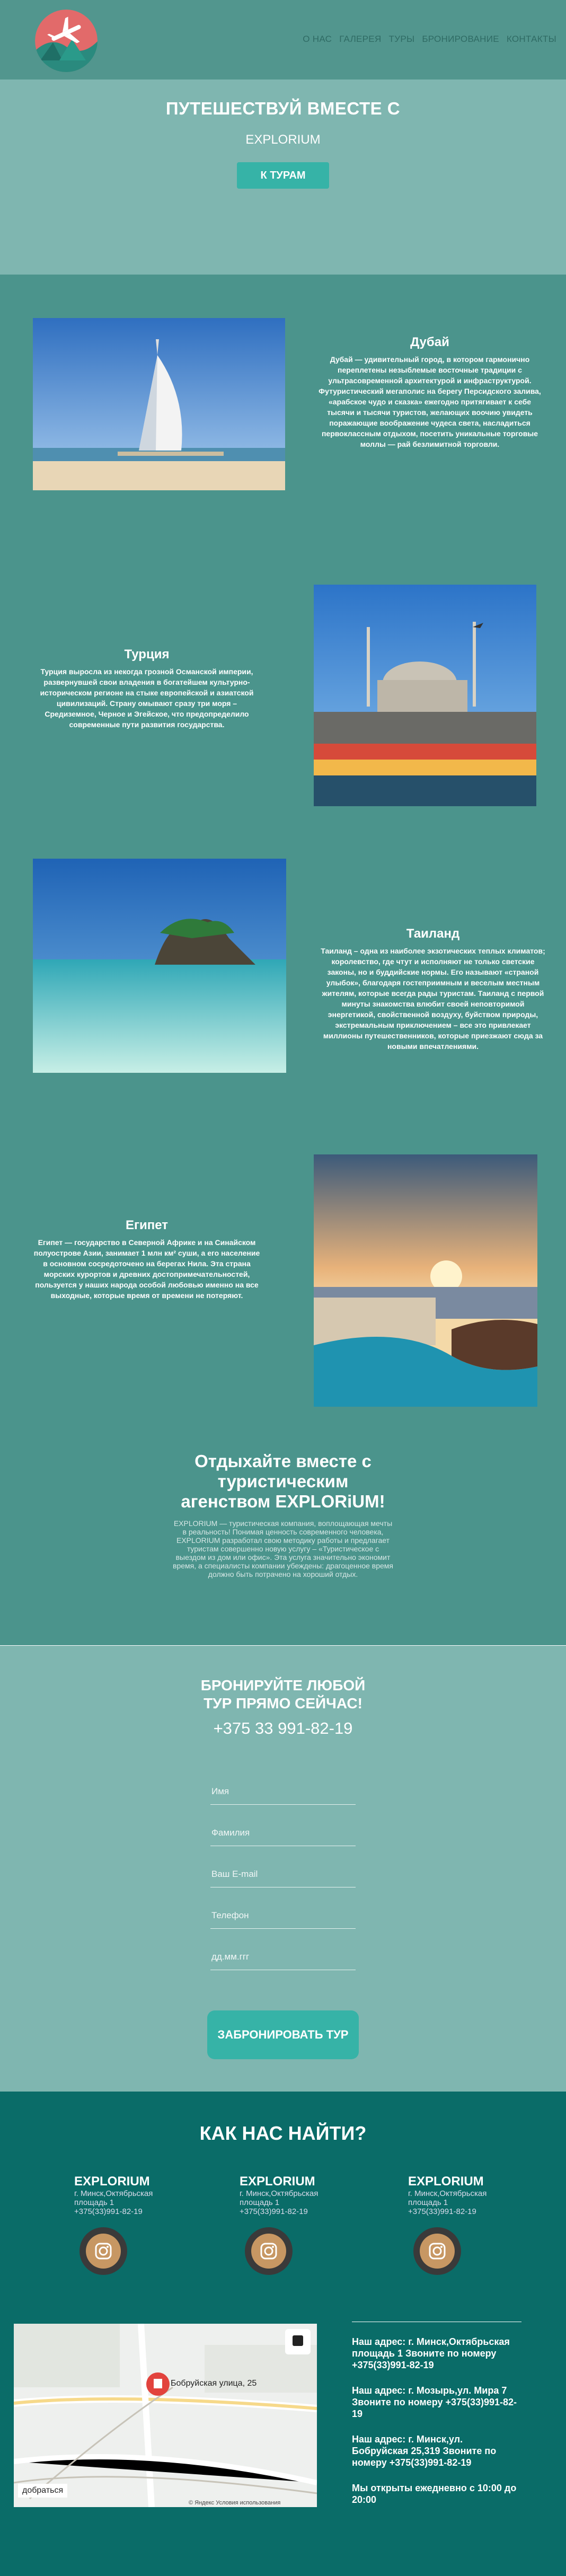 The width and height of the screenshot is (566, 2576). What do you see at coordinates (402, 39) in the screenshot?
I see `nav-tours: ТУРЫ` at bounding box center [402, 39].